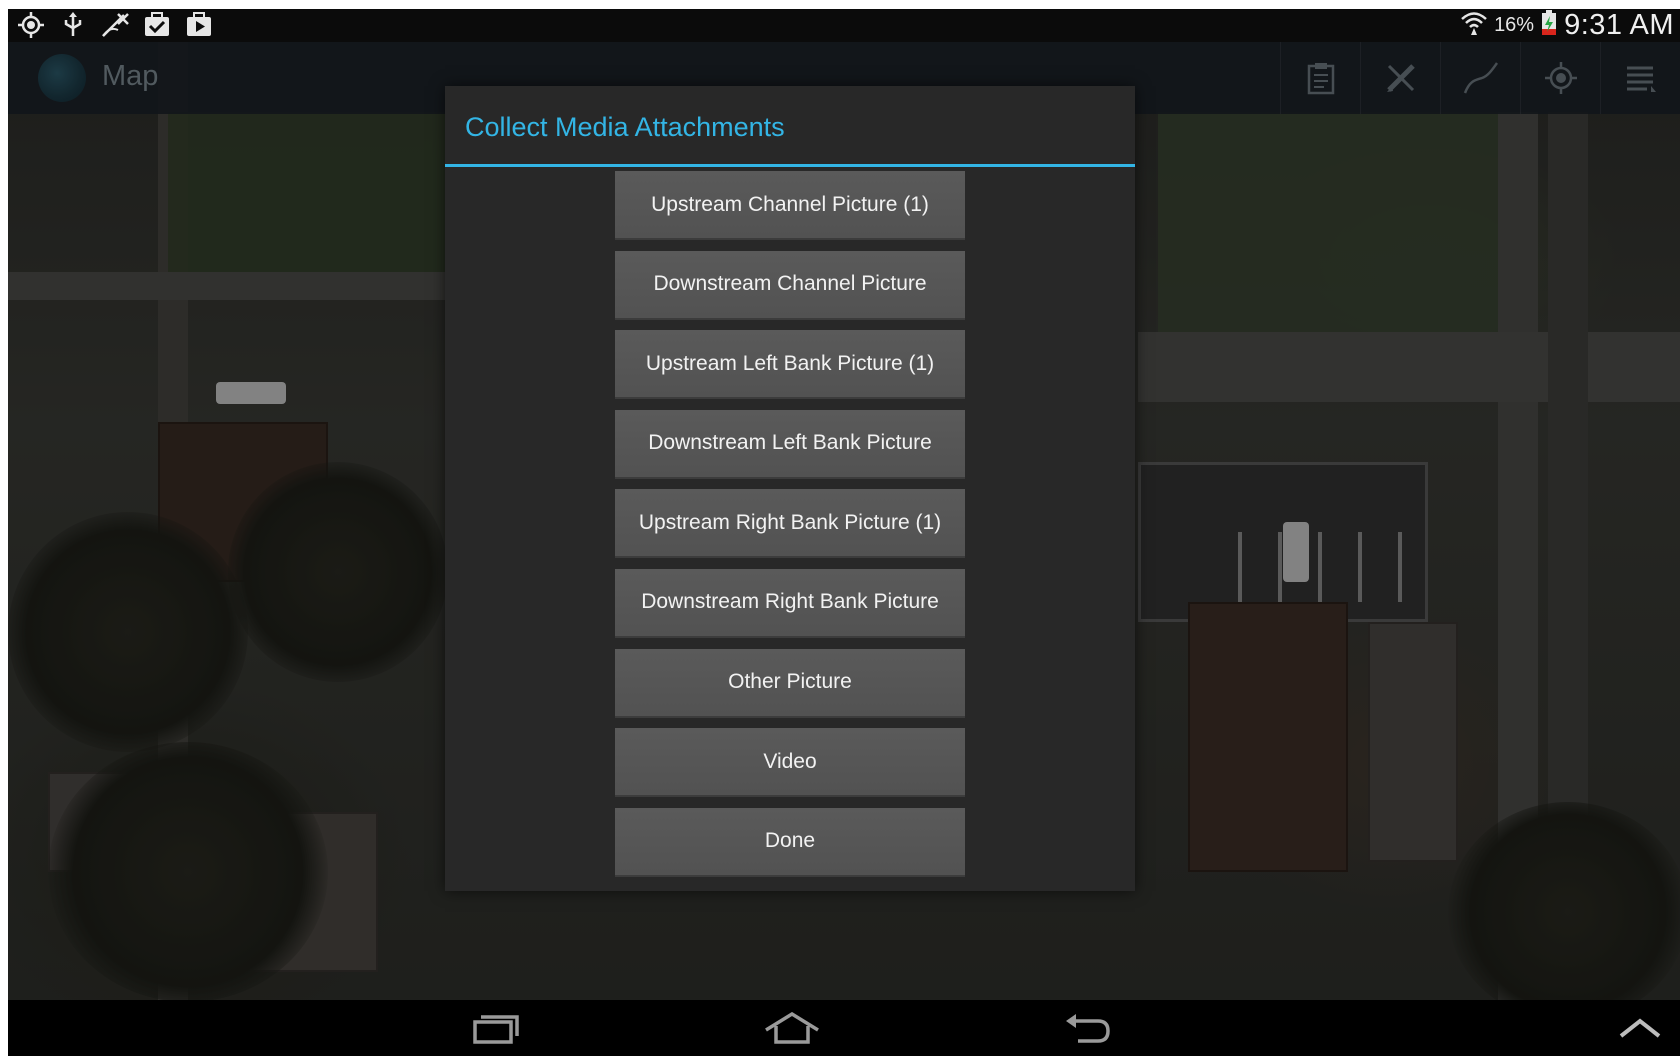 The image size is (1680, 1056). I want to click on status-clock: 9:31 AM, so click(1619, 25).